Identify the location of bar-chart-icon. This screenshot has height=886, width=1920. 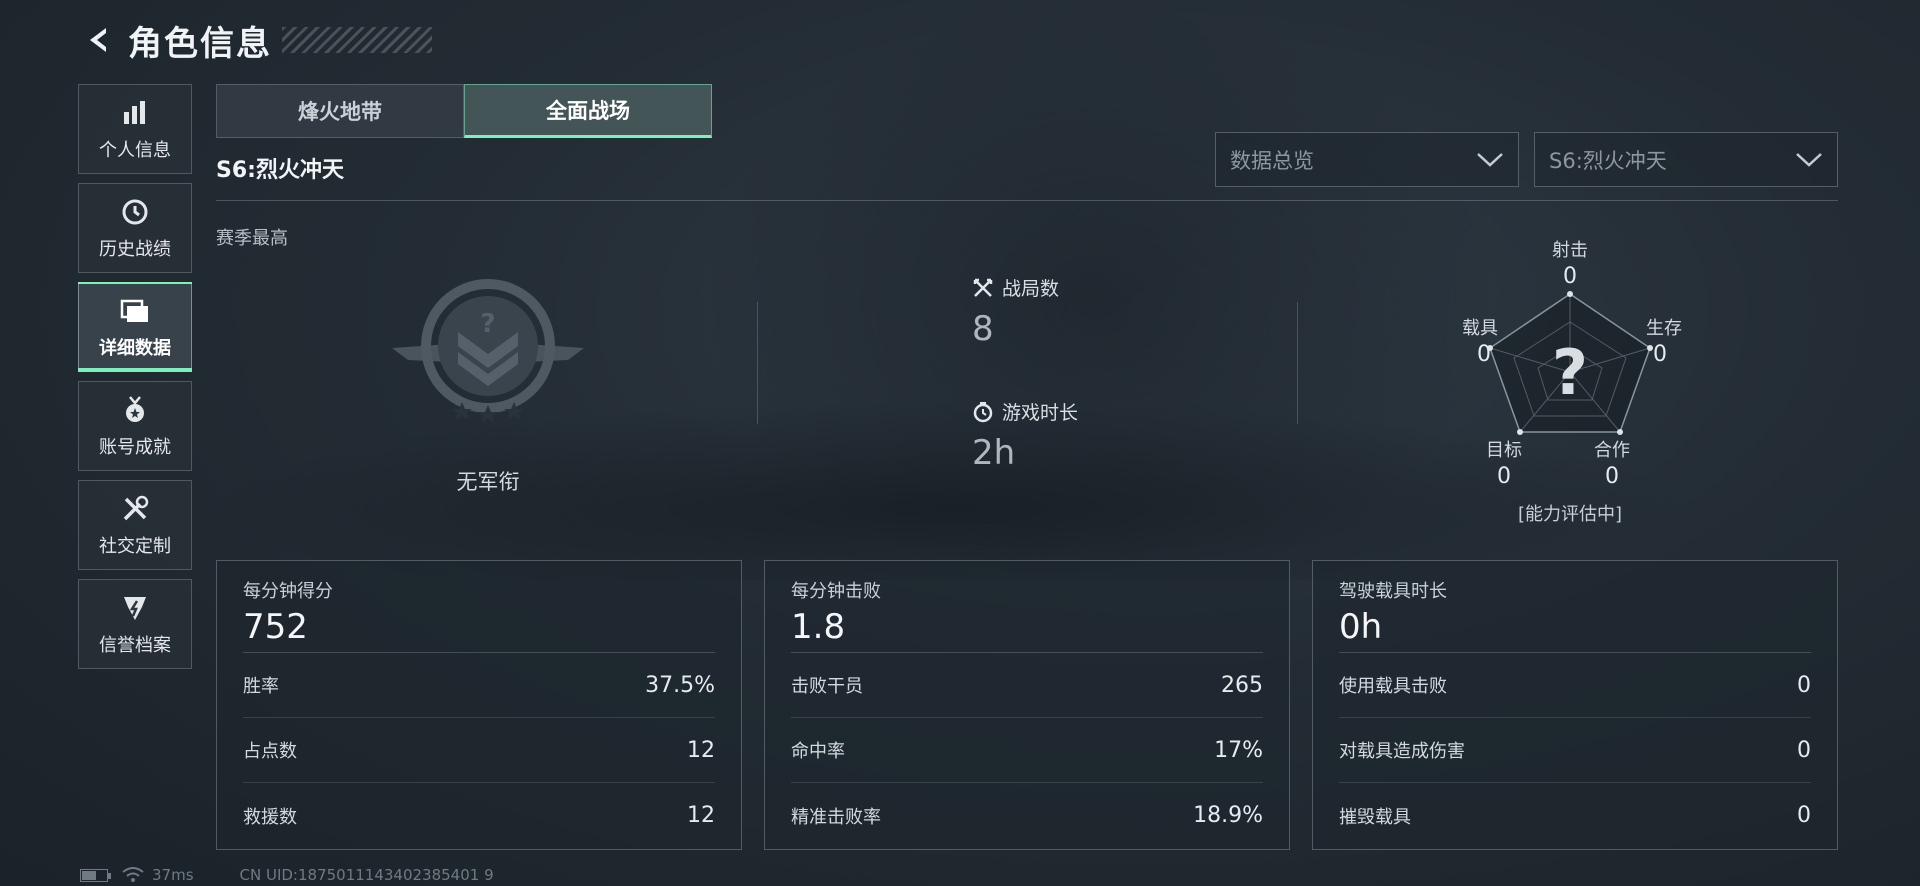
(135, 113).